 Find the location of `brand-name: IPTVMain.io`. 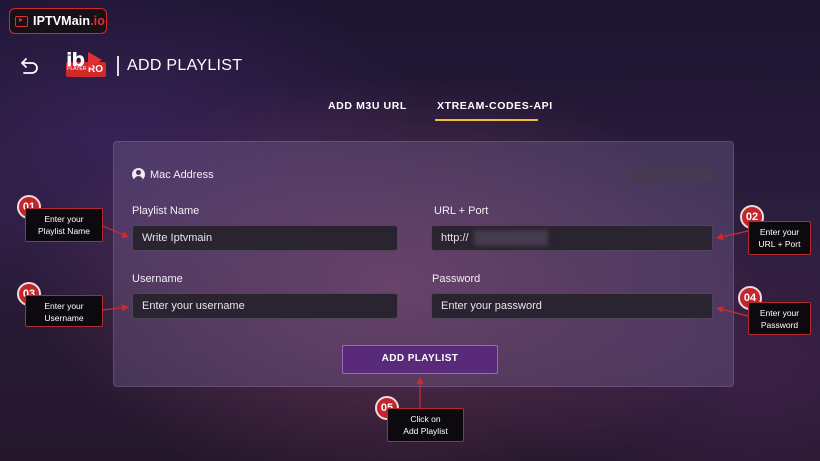

brand-name: IPTVMain.io is located at coordinates (69, 21).